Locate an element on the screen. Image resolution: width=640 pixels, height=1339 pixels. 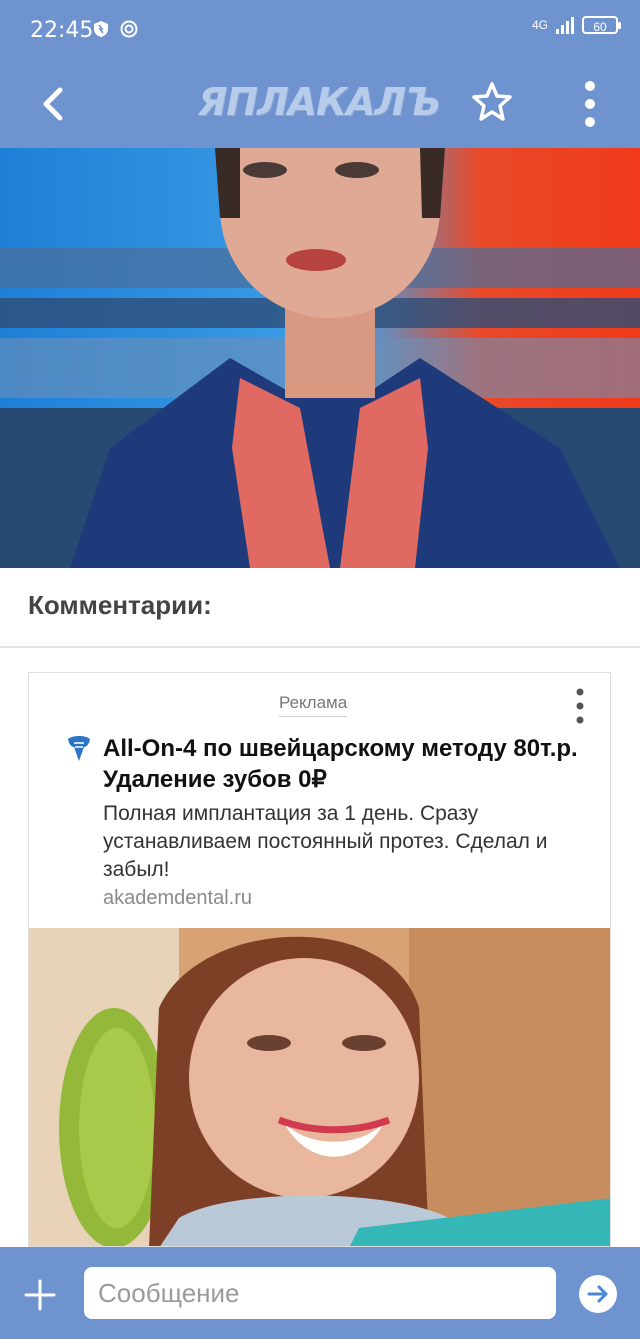
settings-circle-icon is located at coordinates (129, 29).